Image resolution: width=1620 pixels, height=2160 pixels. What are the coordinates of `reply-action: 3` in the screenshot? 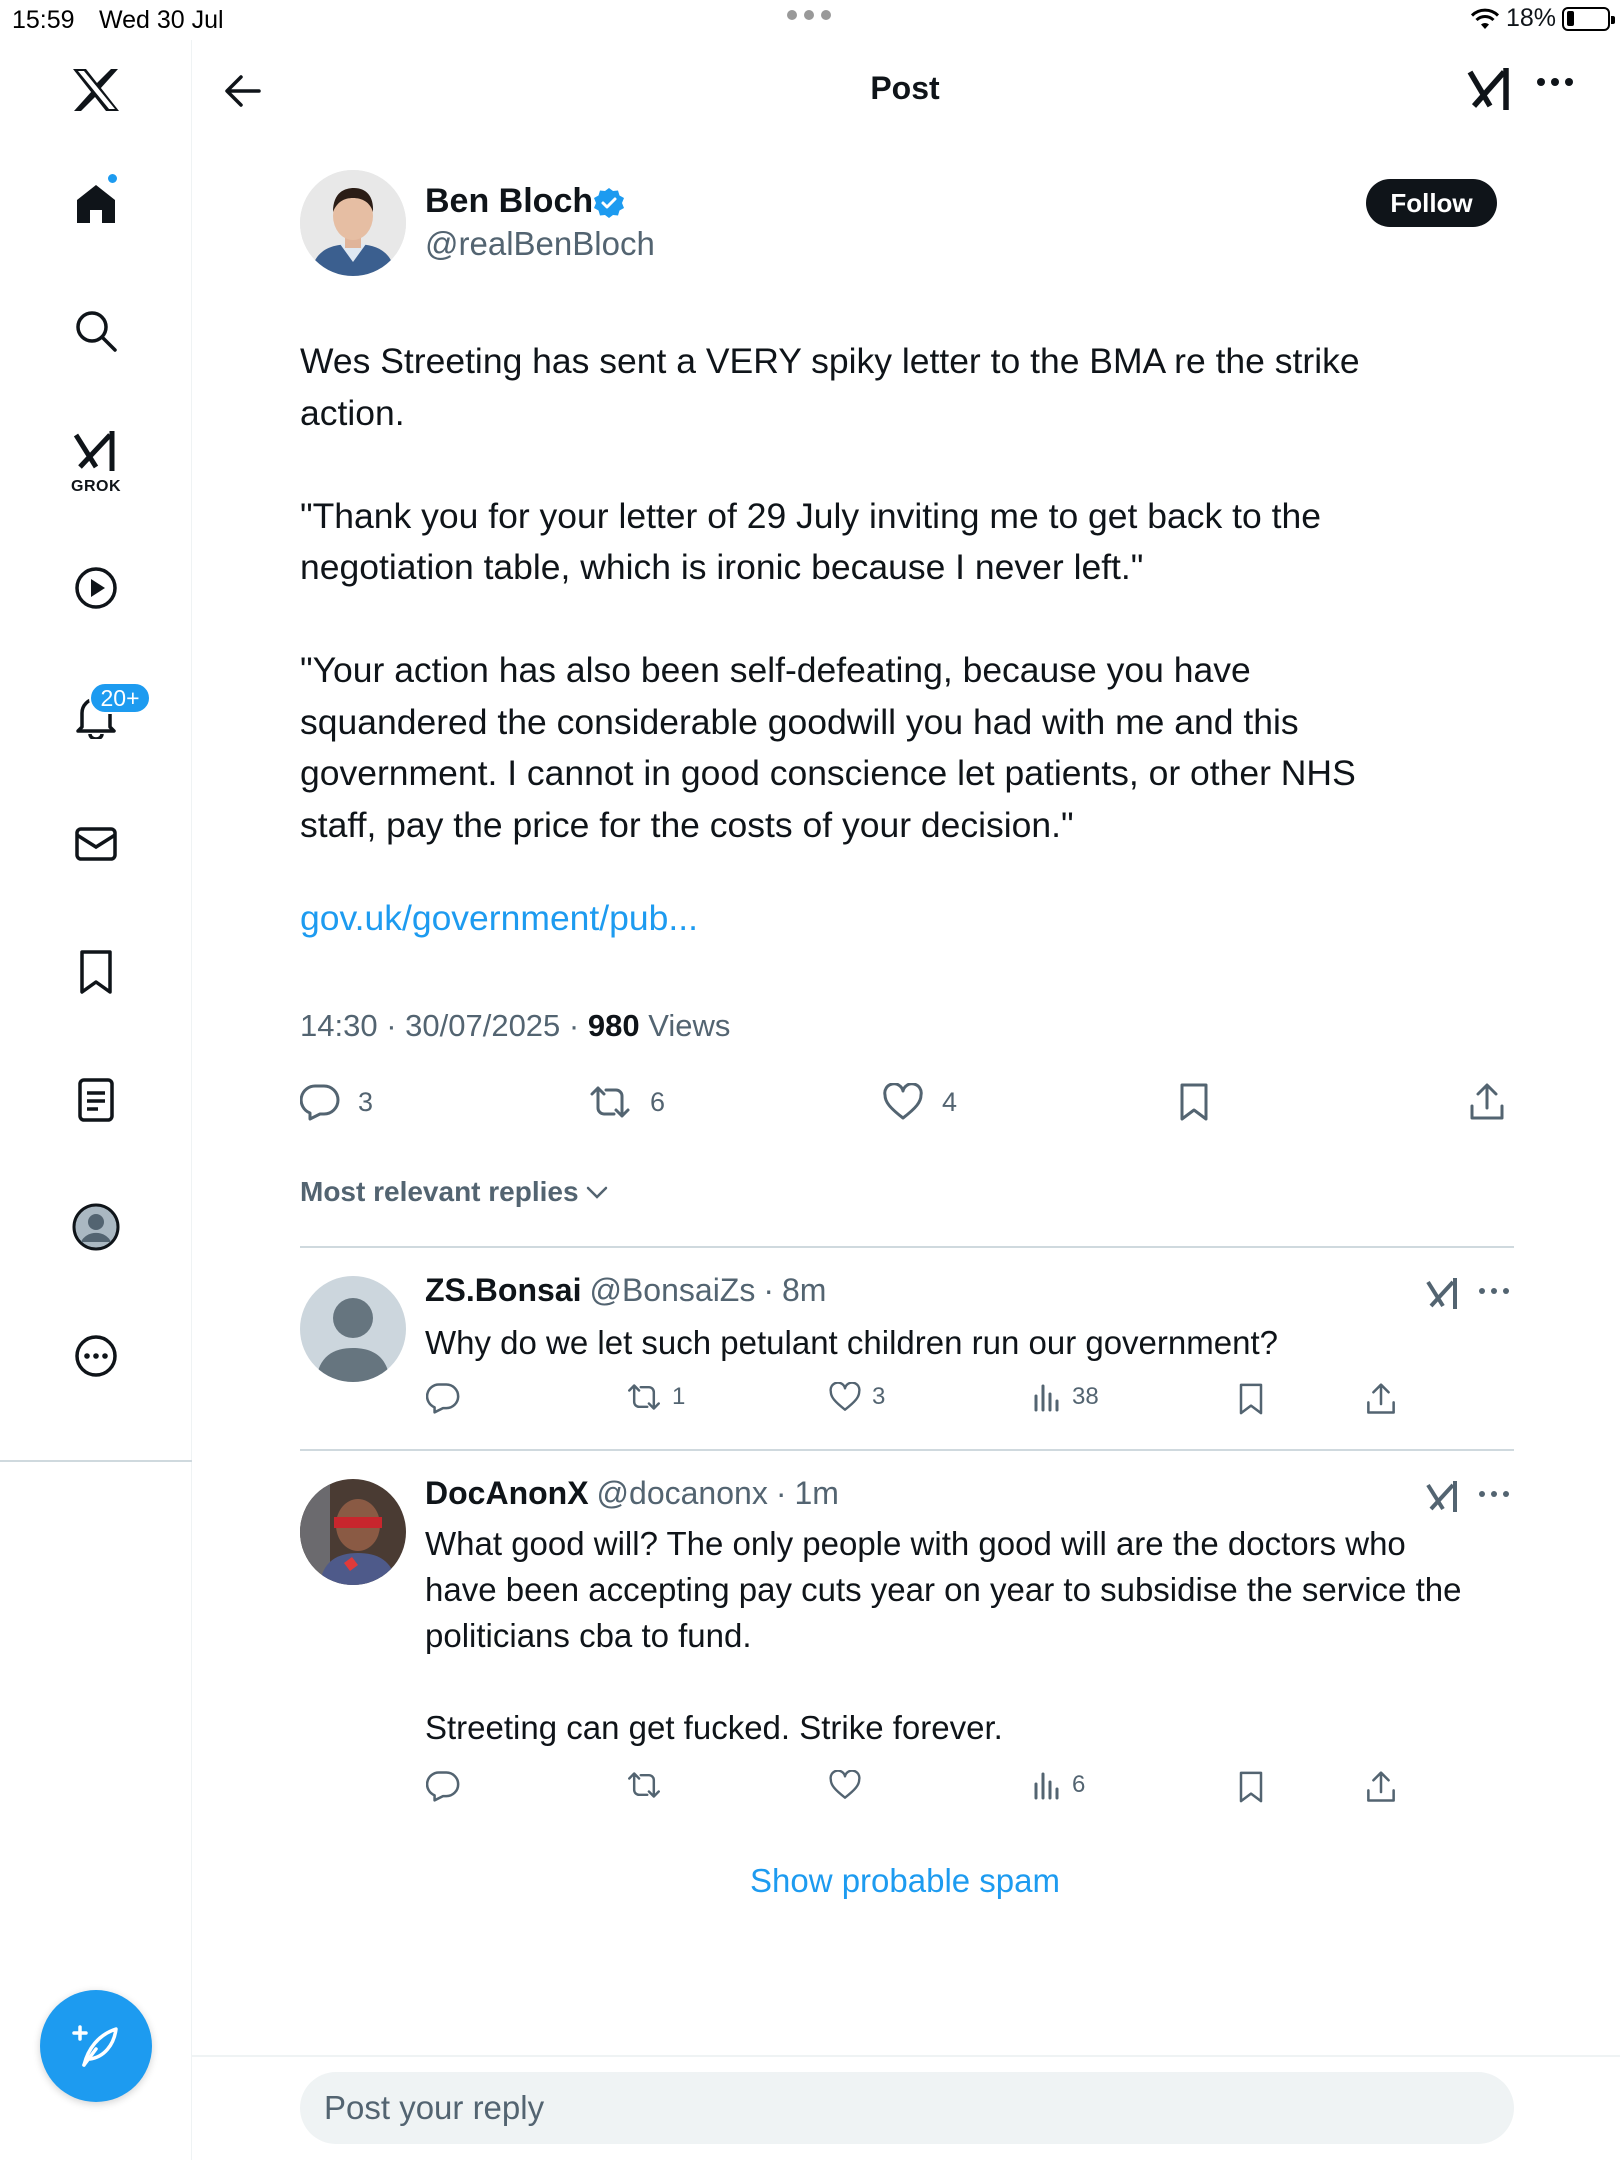 It's located at (336, 1102).